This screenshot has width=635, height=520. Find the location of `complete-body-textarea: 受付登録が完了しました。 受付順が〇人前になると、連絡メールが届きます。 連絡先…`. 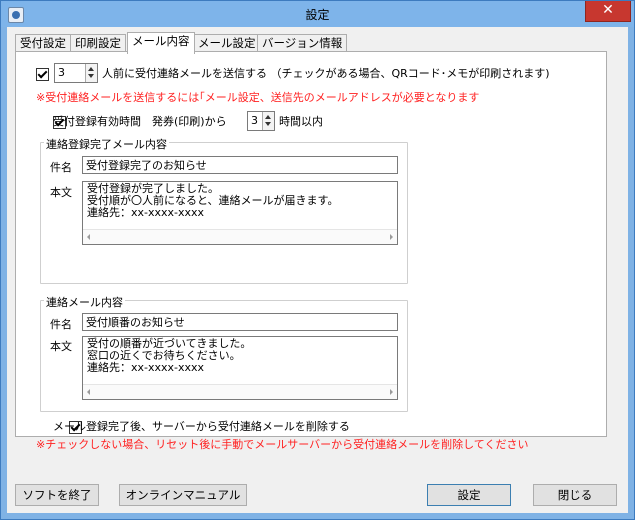

complete-body-textarea: 受付登録が完了しました。 受付順が〇人前になると、連絡メールが届きます。 連絡先… is located at coordinates (240, 213).